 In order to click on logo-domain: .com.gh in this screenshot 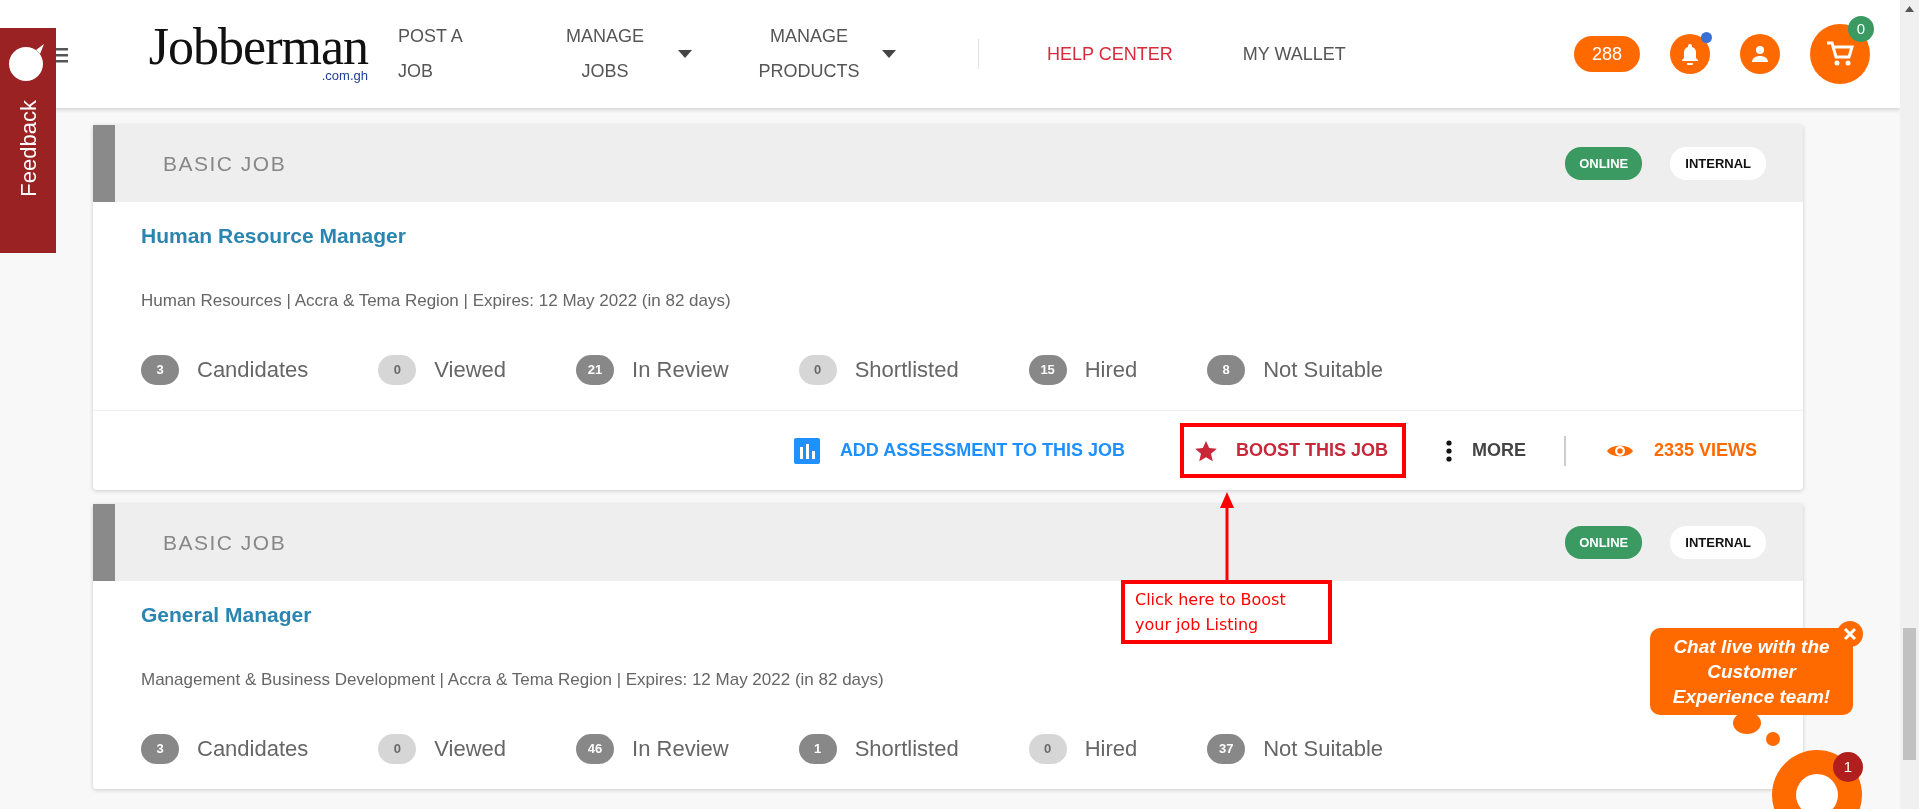, I will do `click(344, 76)`.